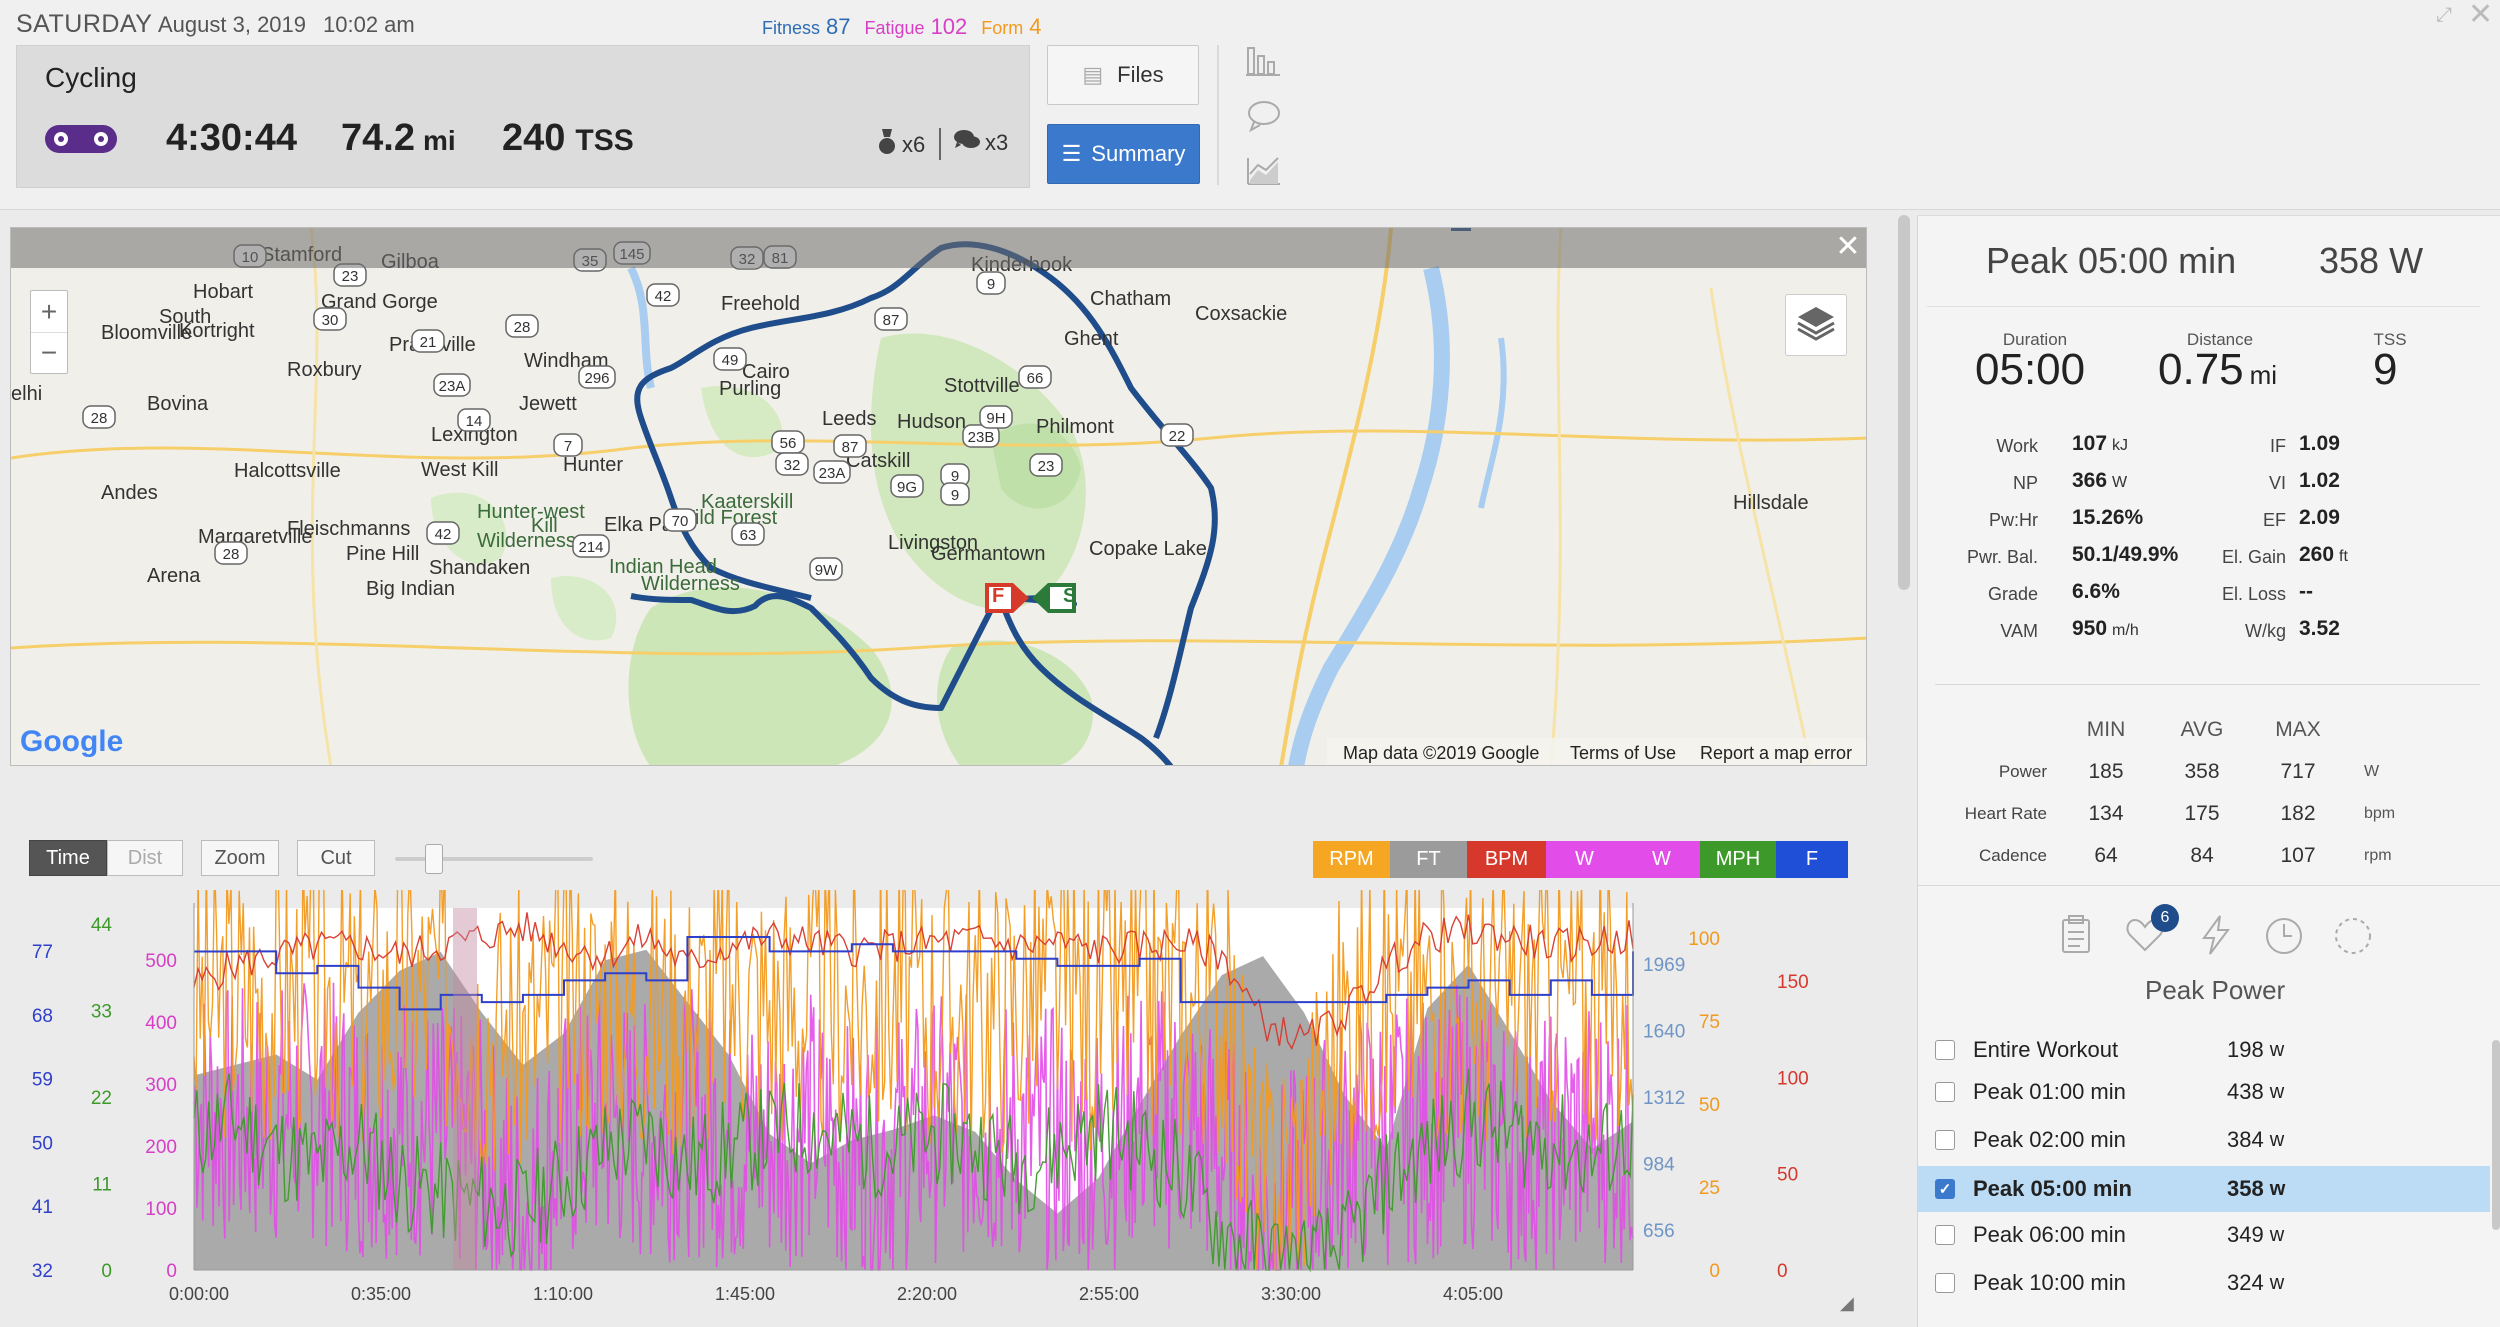 Image resolution: width=2500 pixels, height=1327 pixels. Describe the element at coordinates (161, 961) in the screenshot. I see `y-tick-watts: 500` at that location.